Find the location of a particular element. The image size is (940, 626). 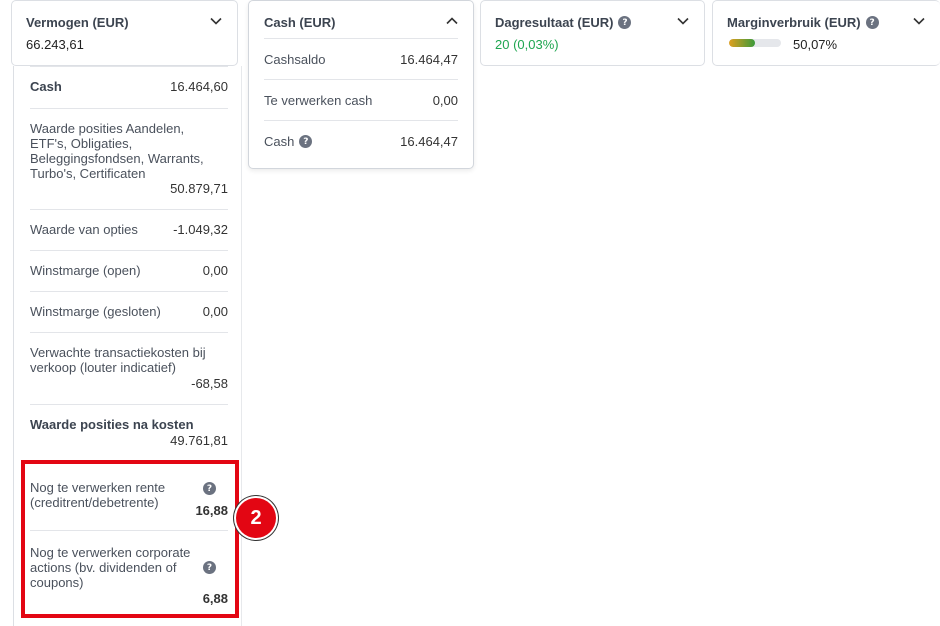

vermogen-title: Vermogen (EUR) is located at coordinates (77, 22).